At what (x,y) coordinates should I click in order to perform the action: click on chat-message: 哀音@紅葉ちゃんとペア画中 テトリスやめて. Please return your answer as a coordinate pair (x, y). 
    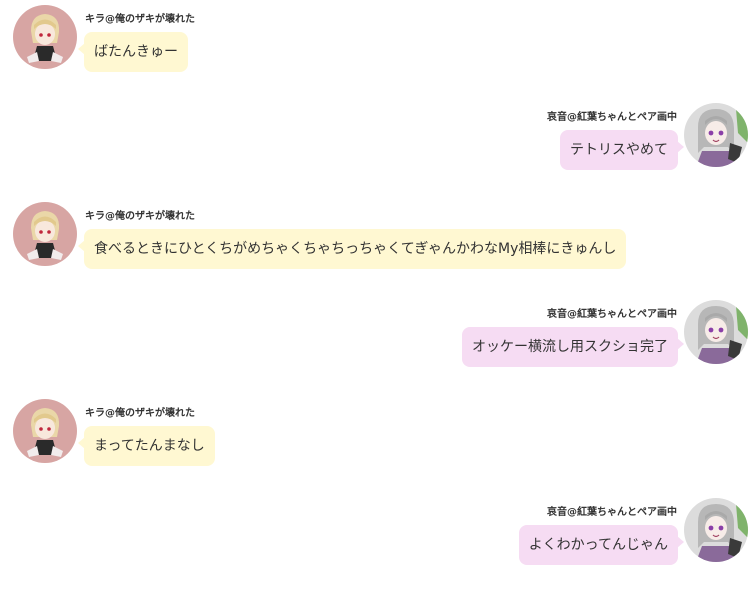
    Looking at the image, I should click on (375, 138).